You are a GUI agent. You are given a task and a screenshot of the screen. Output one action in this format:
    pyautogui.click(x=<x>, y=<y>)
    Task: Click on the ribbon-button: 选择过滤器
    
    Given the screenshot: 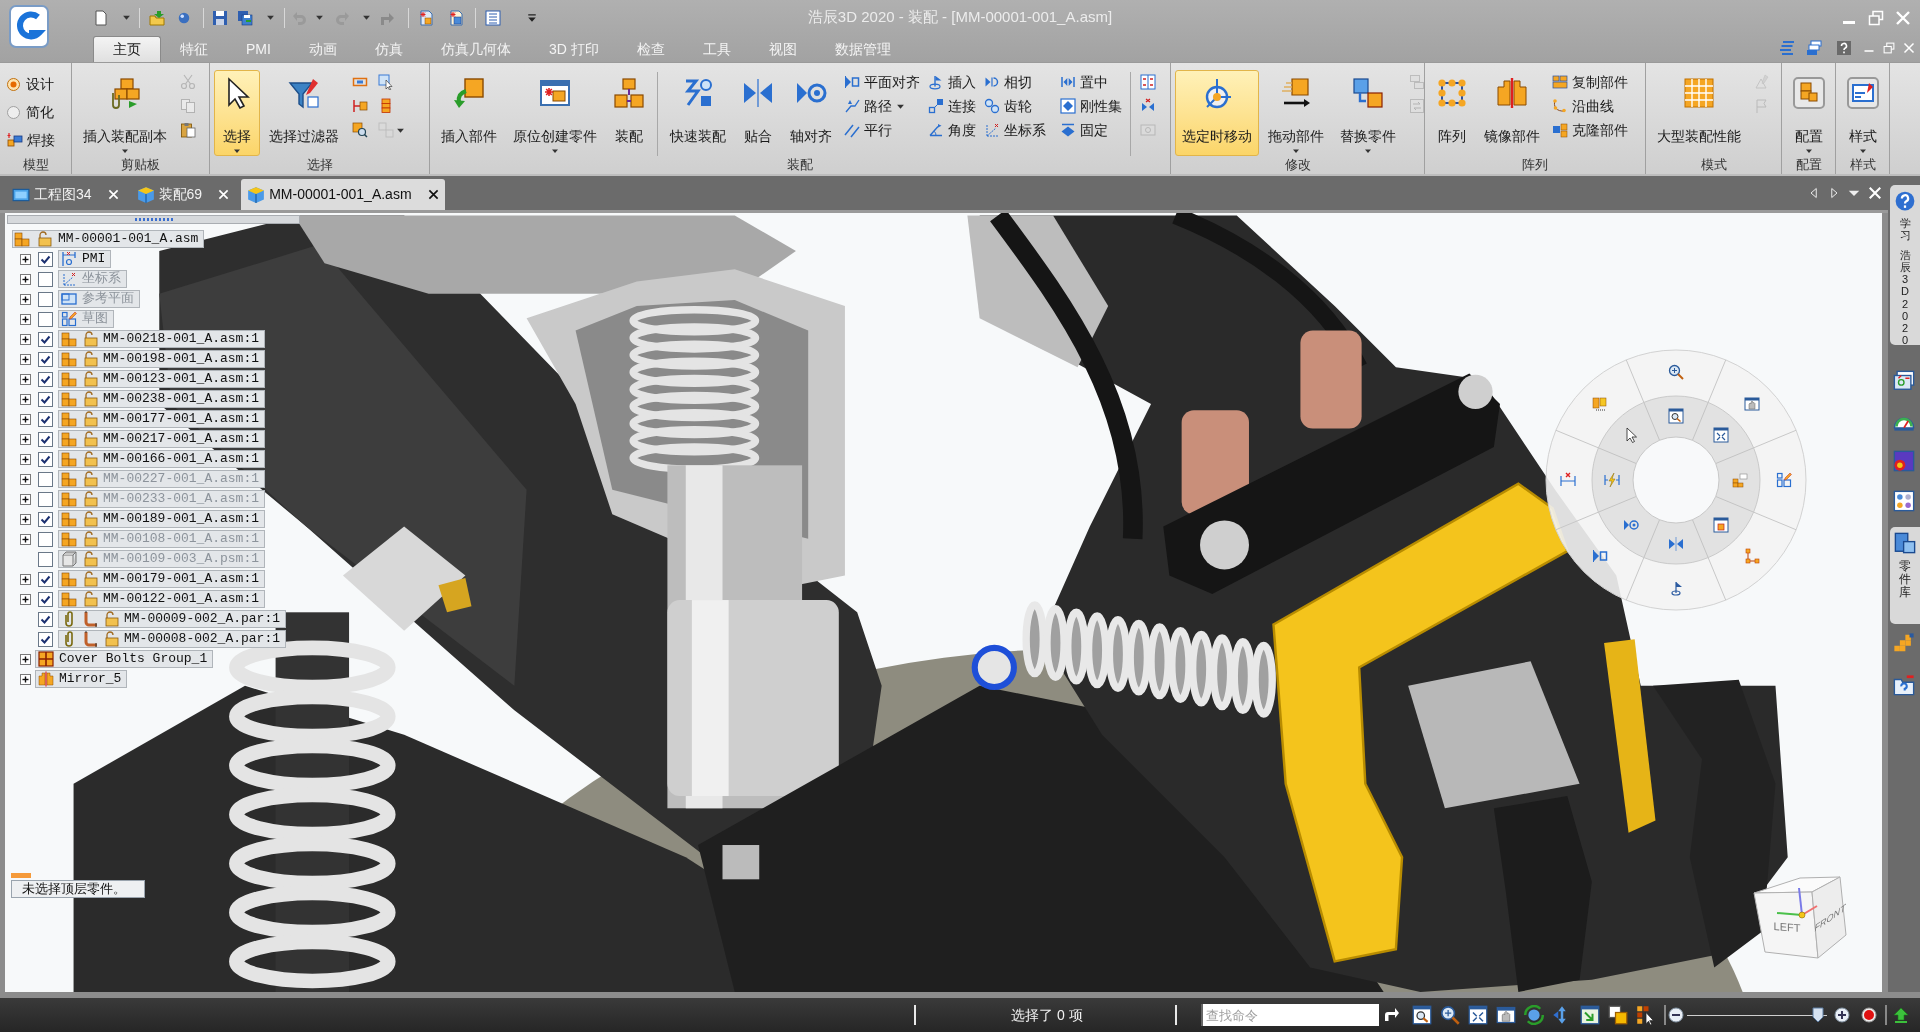 What is the action you would take?
    pyautogui.click(x=304, y=113)
    